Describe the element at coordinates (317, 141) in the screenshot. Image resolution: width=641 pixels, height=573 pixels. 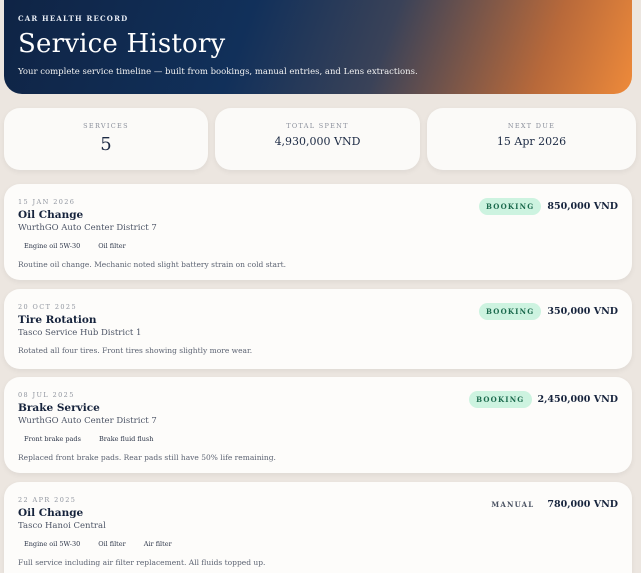
I see `stat-value: 4,930,000 VND` at that location.